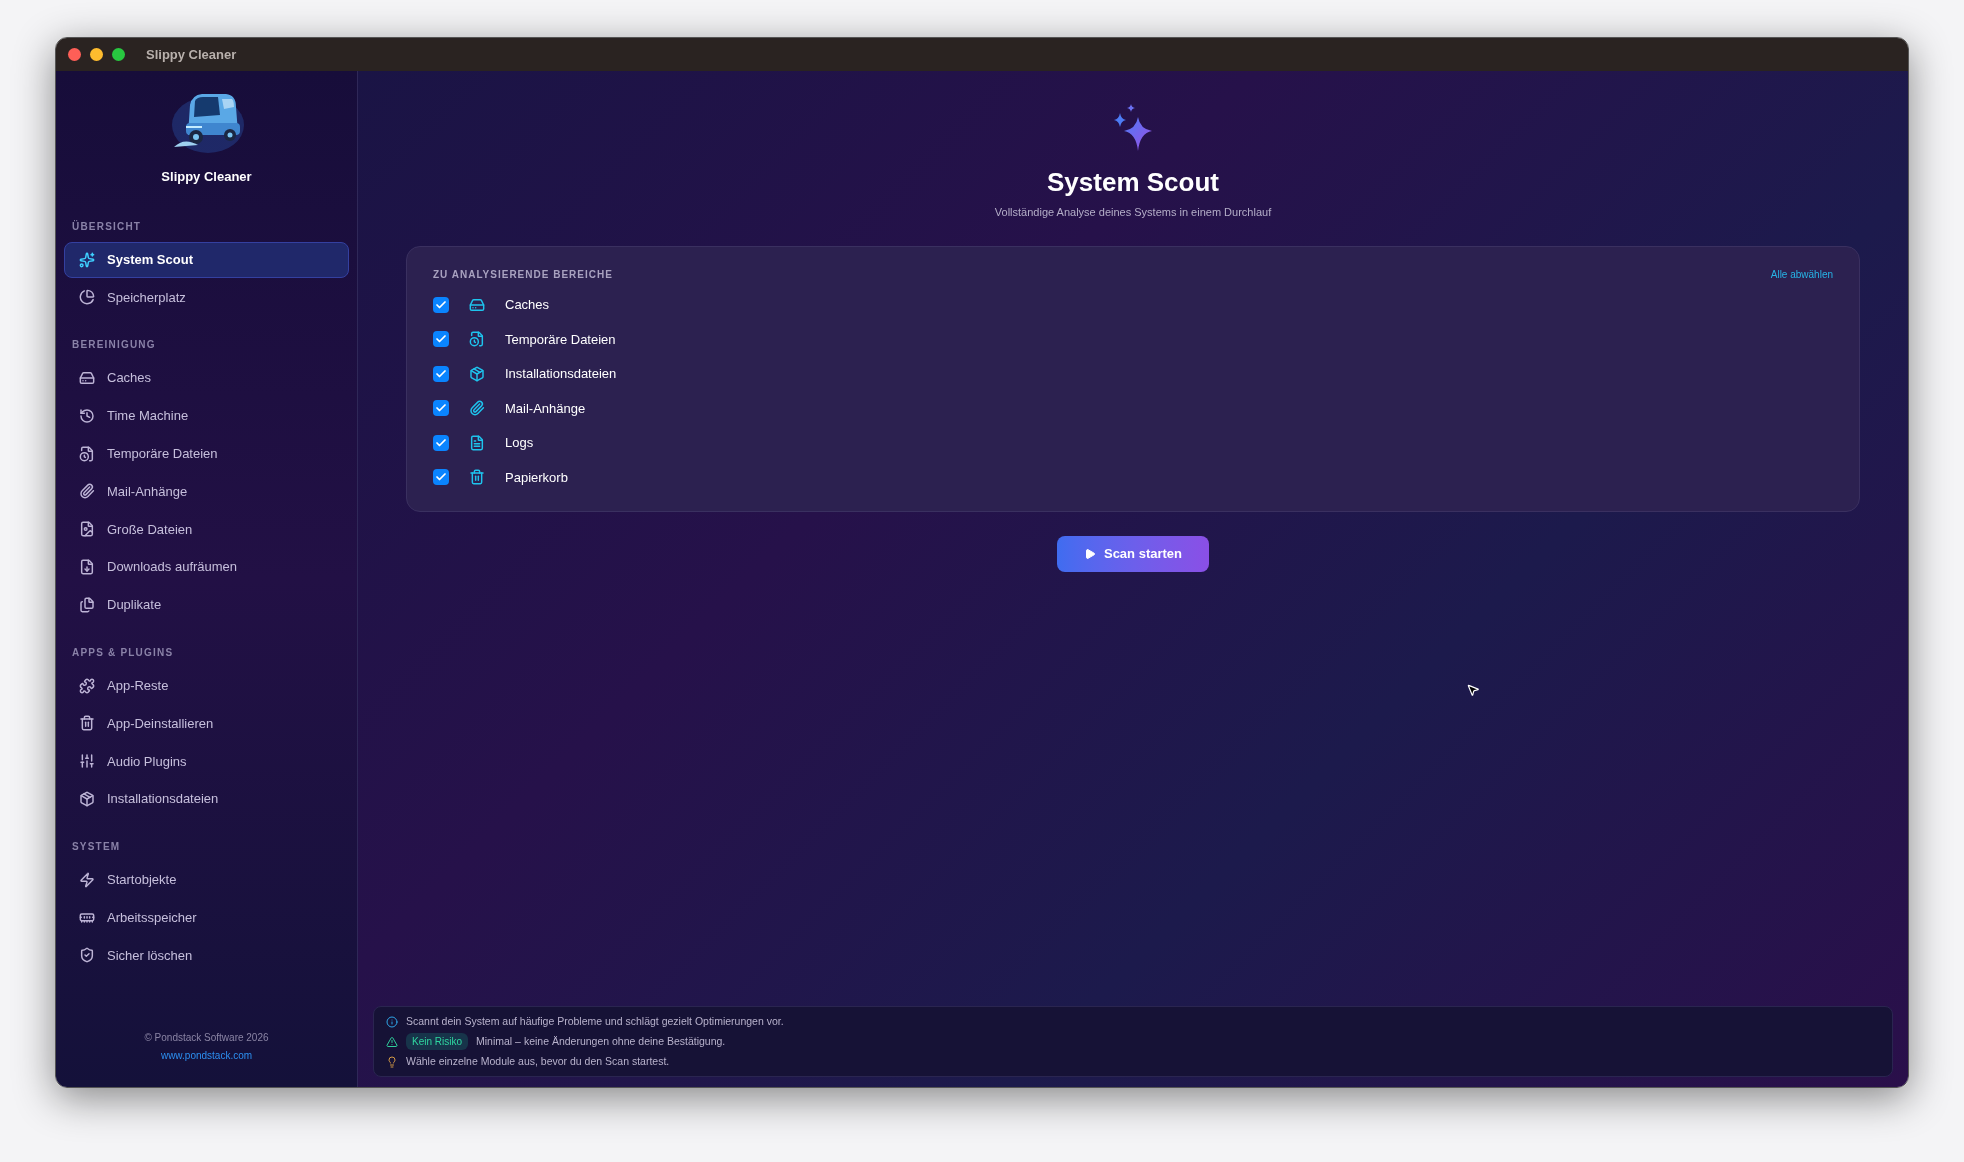 The image size is (1964, 1162). What do you see at coordinates (595, 1021) in the screenshot?
I see `info-text: Scannt dein System auf häufige Probleme und schlägt gezielt Optimierungen vor.` at bounding box center [595, 1021].